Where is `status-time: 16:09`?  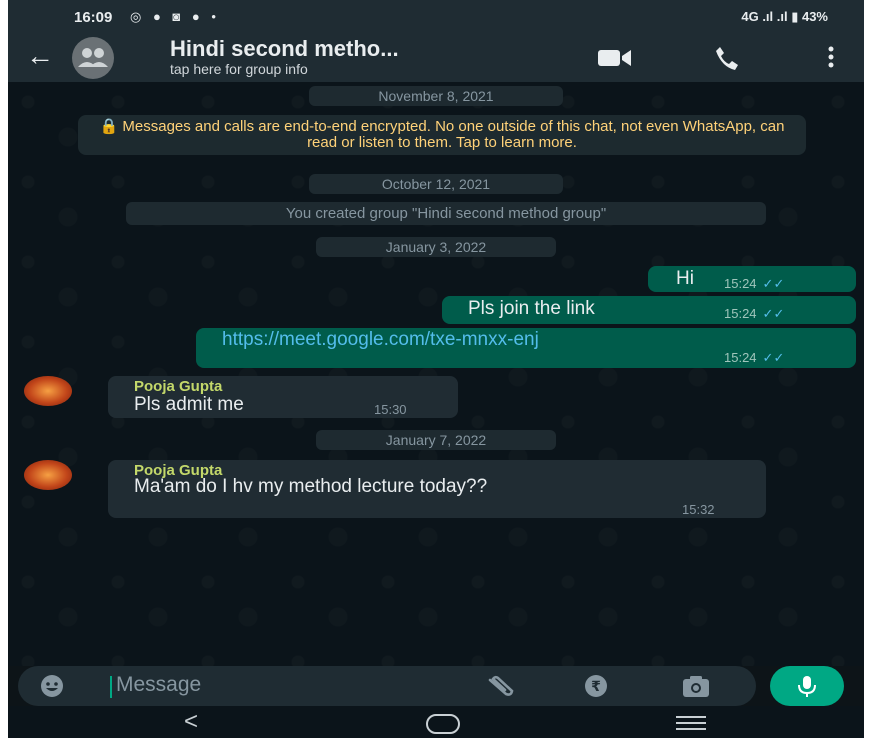 status-time: 16:09 is located at coordinates (93, 17).